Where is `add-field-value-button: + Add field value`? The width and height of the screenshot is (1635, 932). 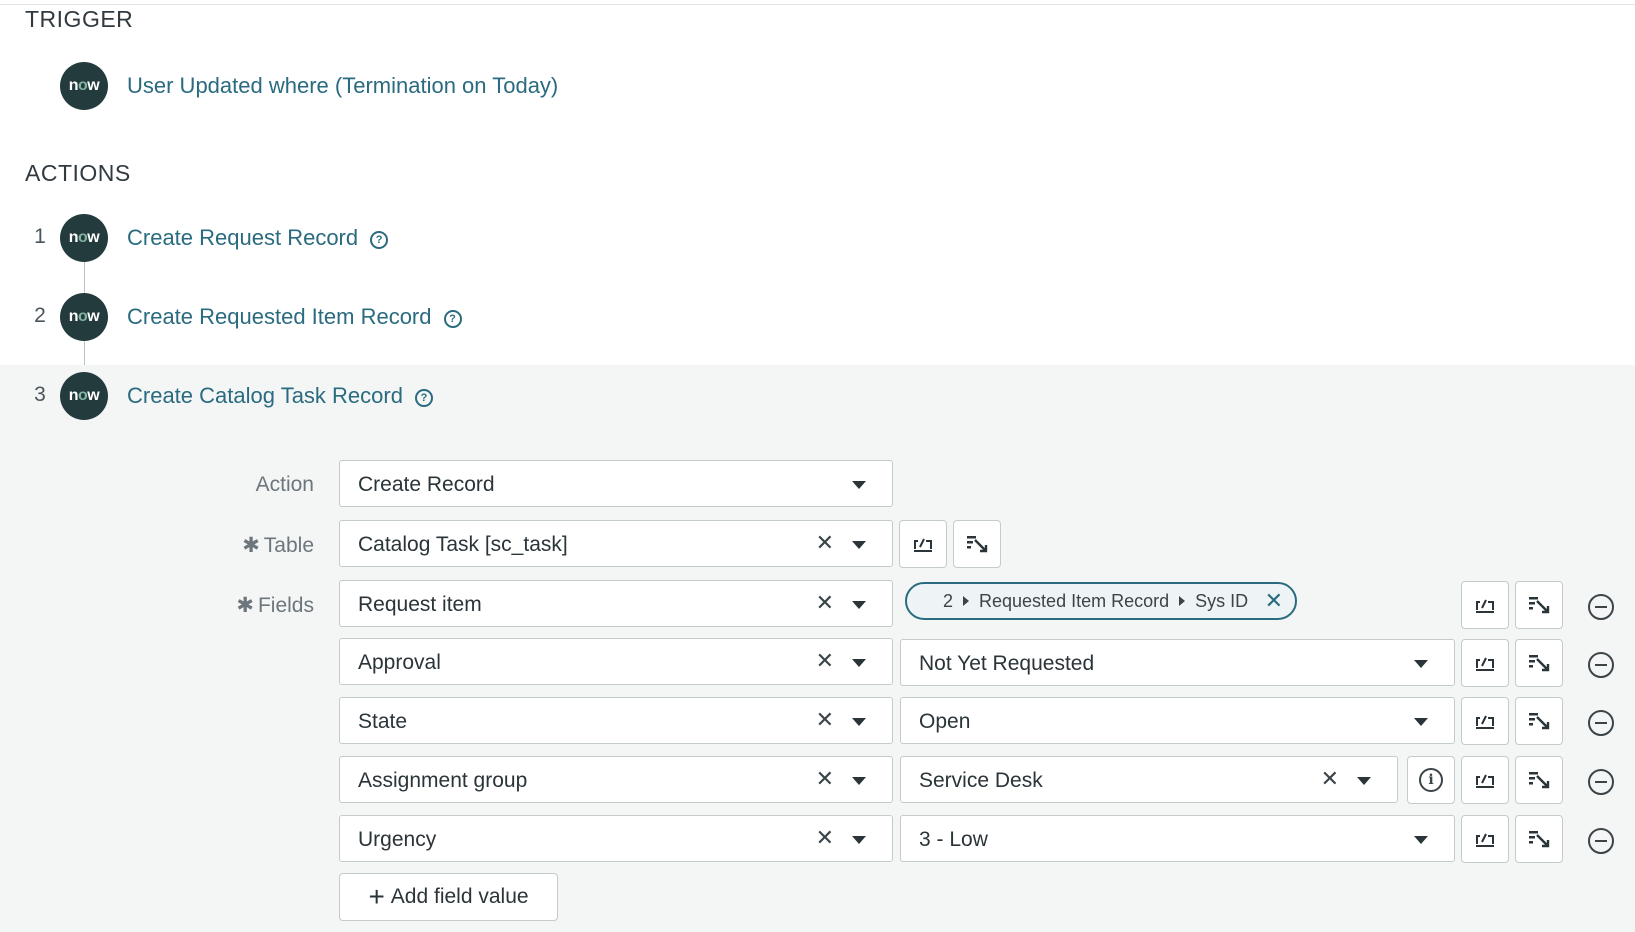 add-field-value-button: + Add field value is located at coordinates (448, 897).